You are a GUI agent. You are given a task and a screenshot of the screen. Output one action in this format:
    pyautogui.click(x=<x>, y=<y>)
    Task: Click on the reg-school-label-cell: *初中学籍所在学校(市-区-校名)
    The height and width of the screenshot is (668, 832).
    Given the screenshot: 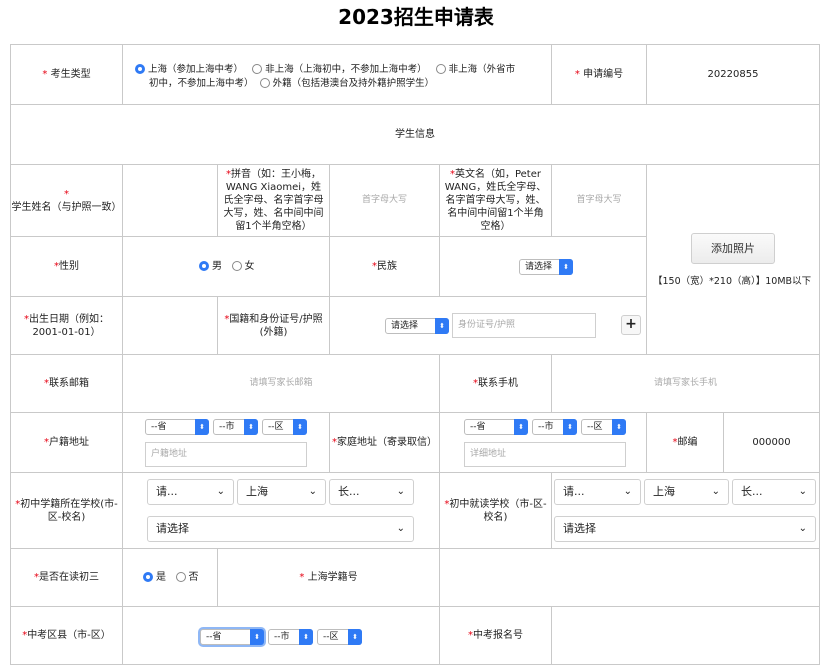 What is the action you would take?
    pyautogui.click(x=66, y=510)
    